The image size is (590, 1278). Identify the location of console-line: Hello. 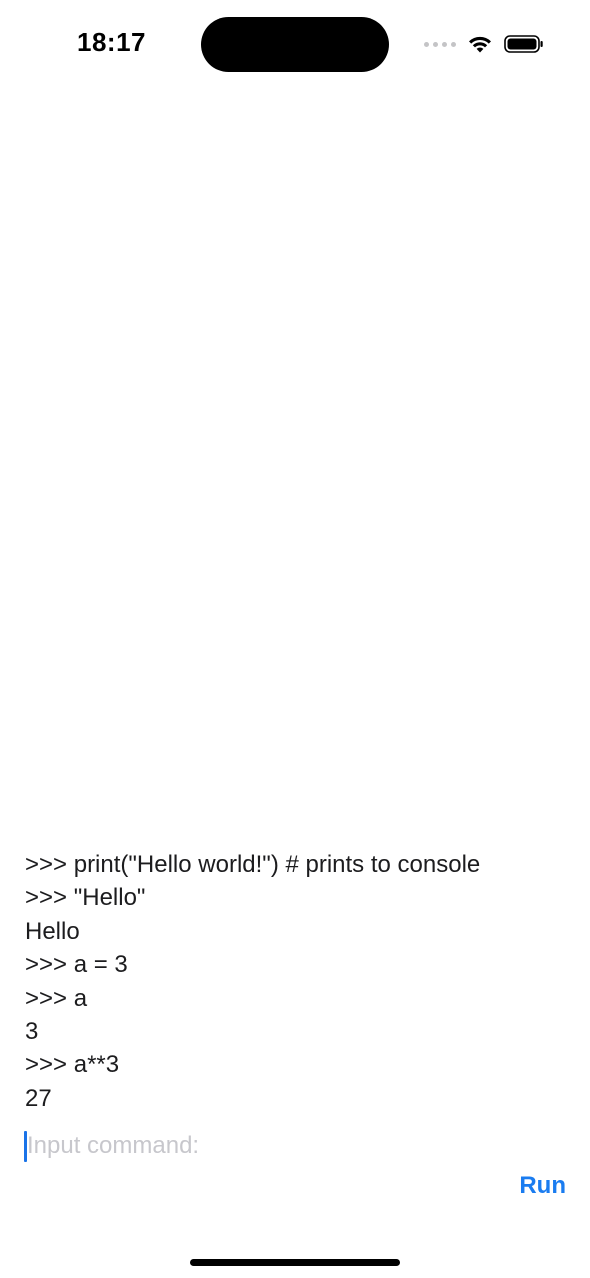
(52, 931).